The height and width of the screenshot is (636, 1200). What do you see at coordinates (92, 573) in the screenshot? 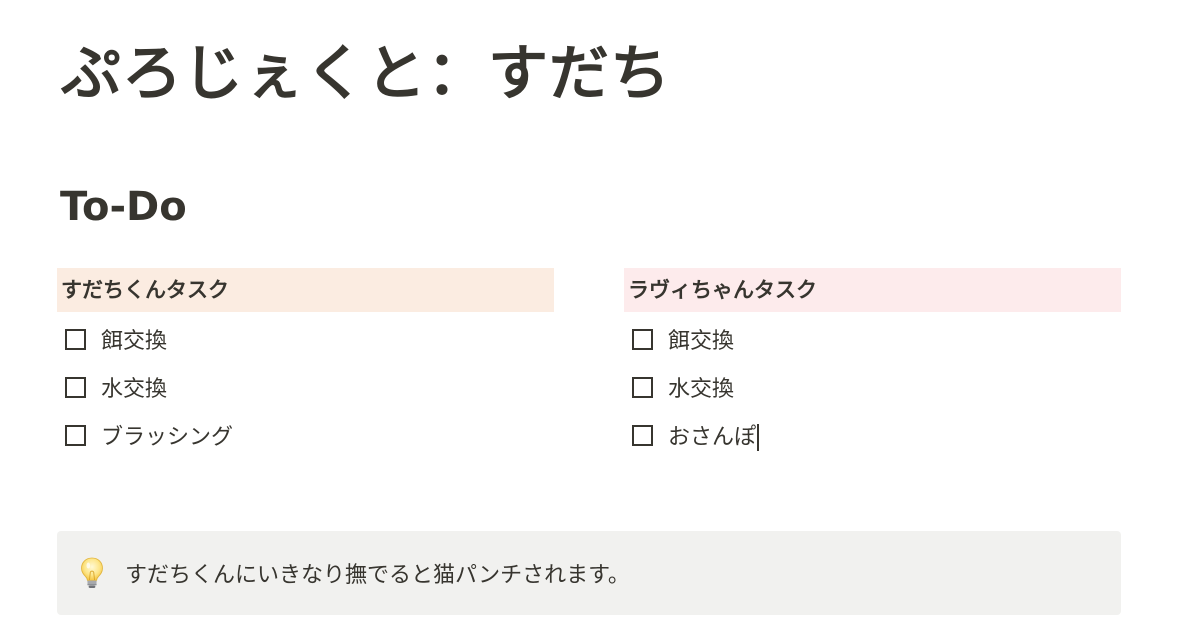
I see `lightbulb-icon` at bounding box center [92, 573].